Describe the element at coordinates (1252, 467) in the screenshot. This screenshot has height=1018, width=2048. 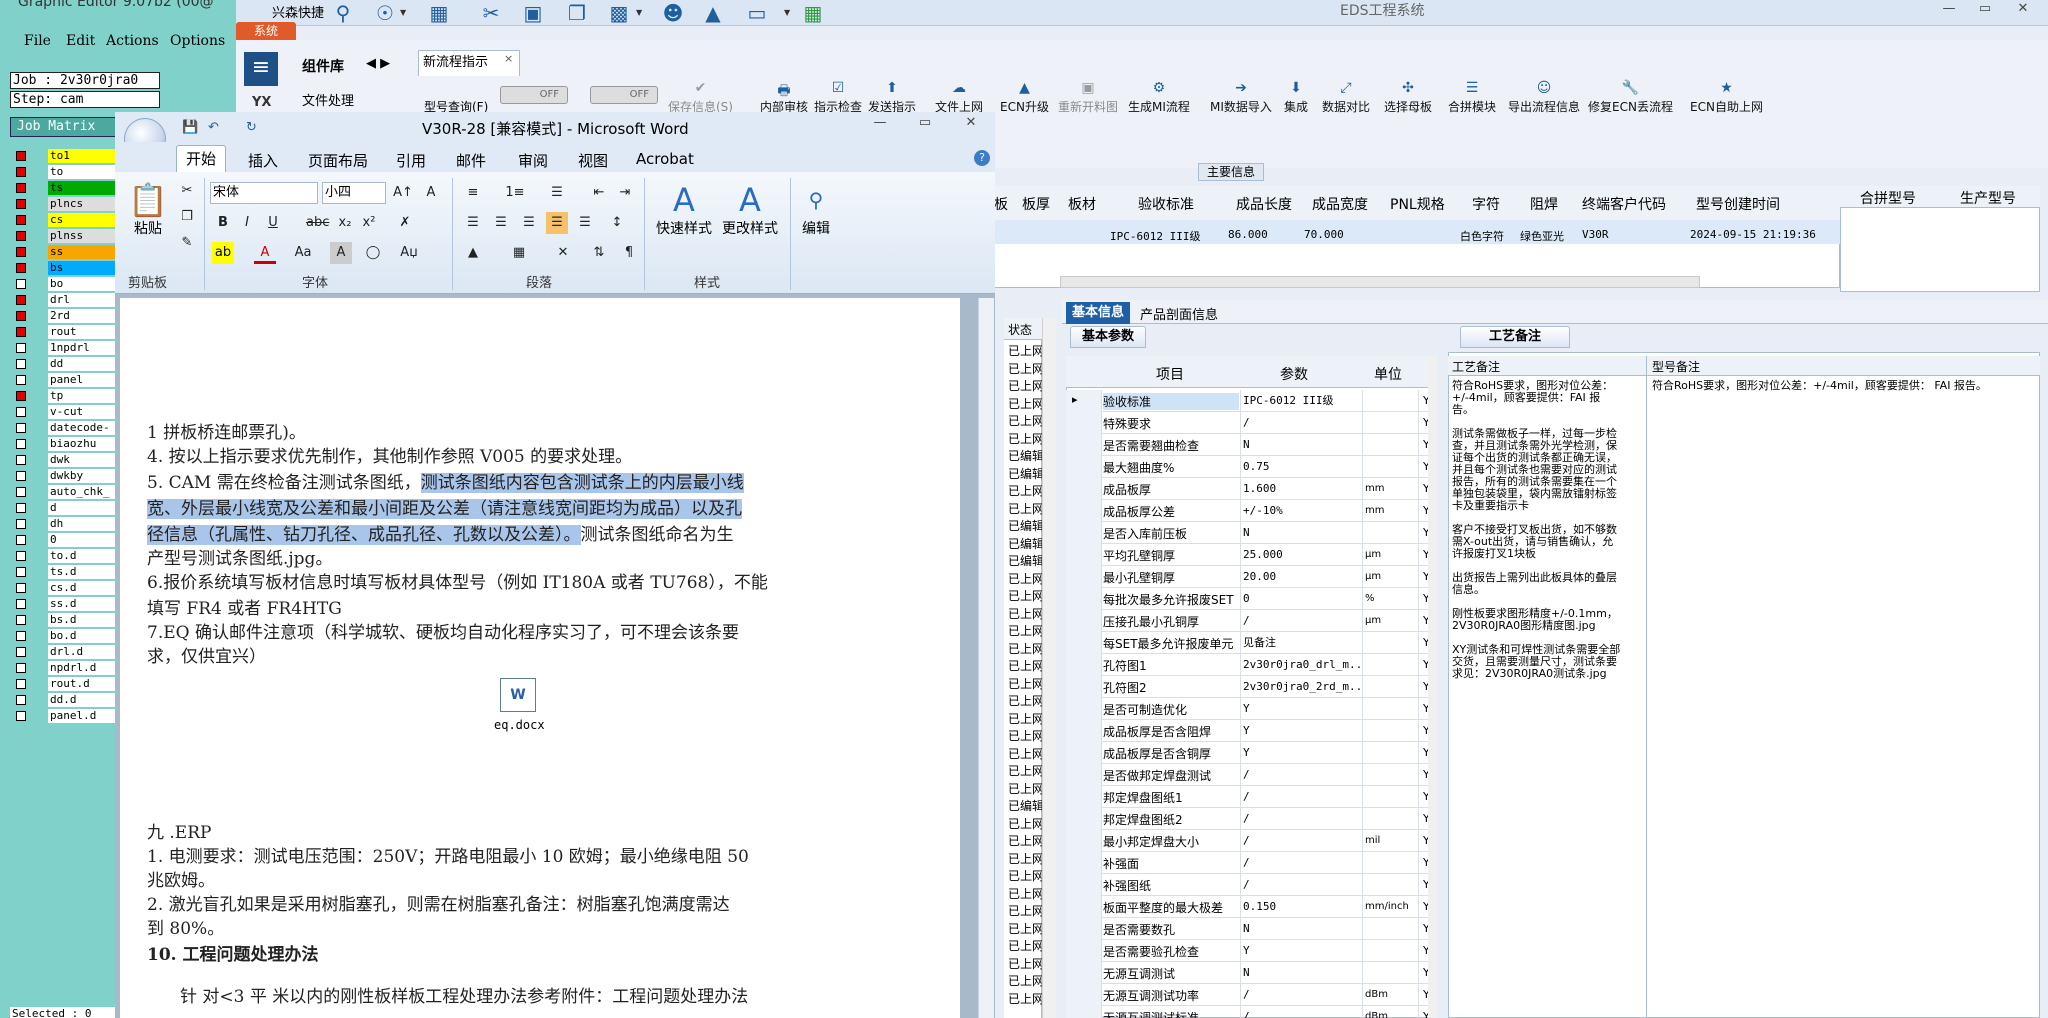
I see `table-row: 最大翘曲度% 0.75 Y` at that location.